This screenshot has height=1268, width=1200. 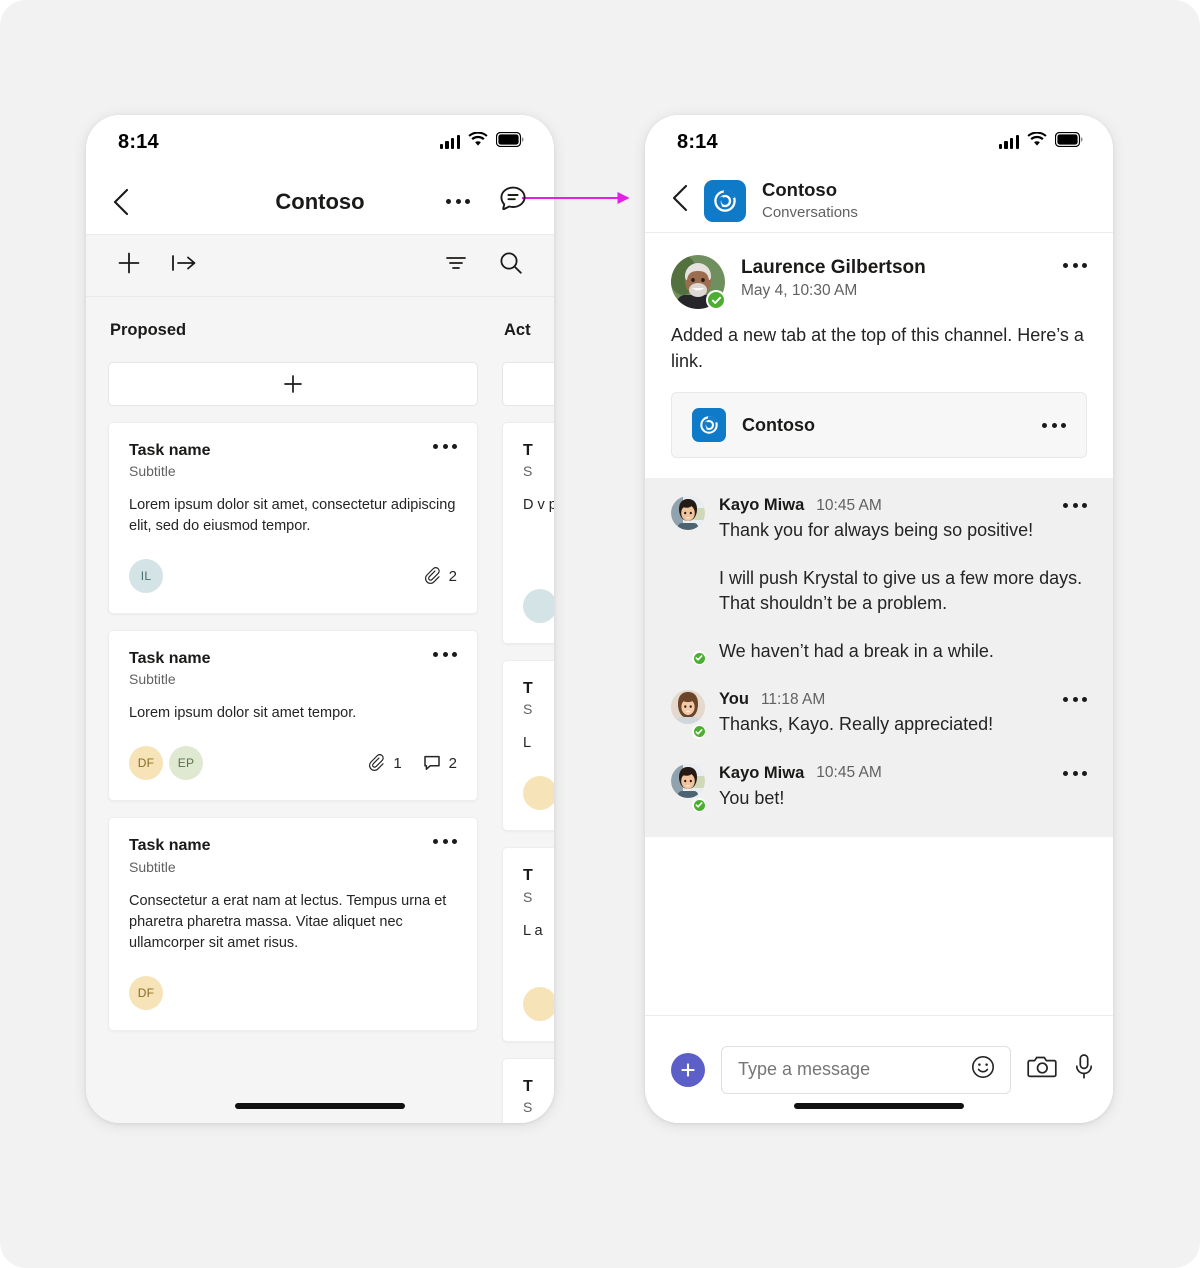 I want to click on task-description: L, so click(x=527, y=743).